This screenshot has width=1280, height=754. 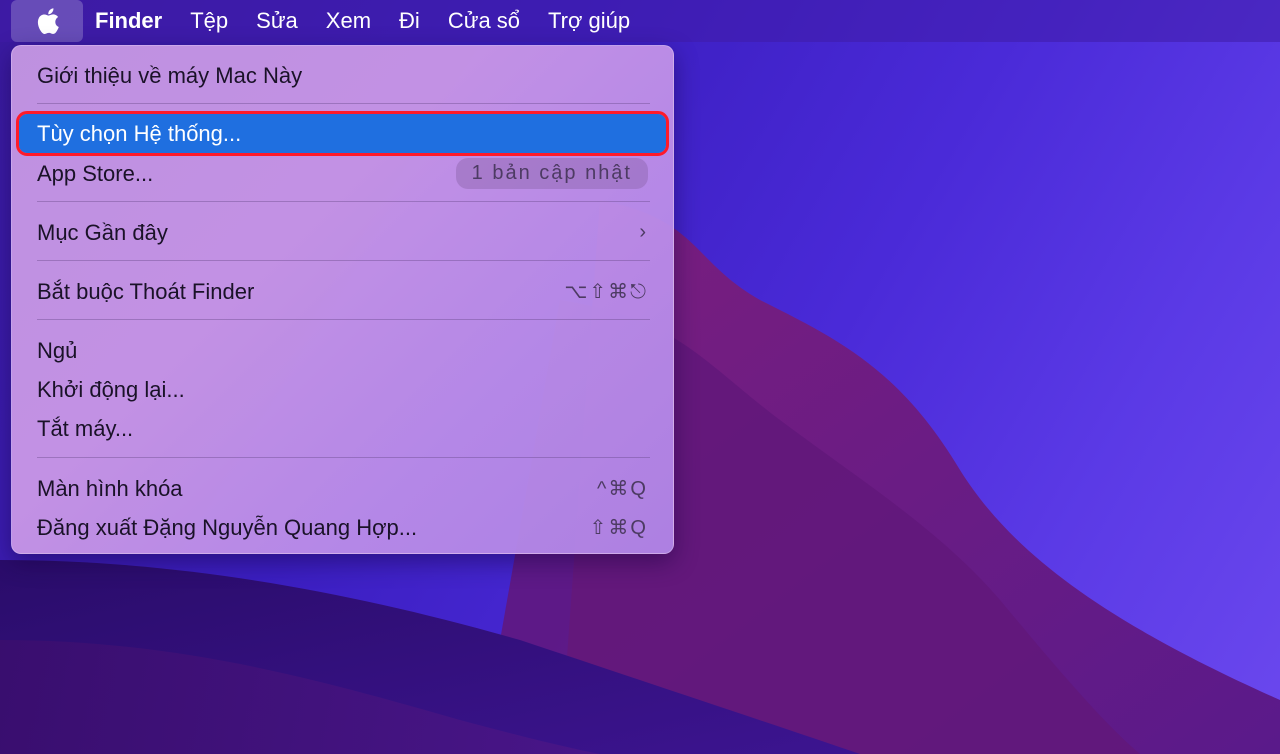 What do you see at coordinates (618, 528) in the screenshot?
I see `keyboard-shortcut: ⇧⌘Q` at bounding box center [618, 528].